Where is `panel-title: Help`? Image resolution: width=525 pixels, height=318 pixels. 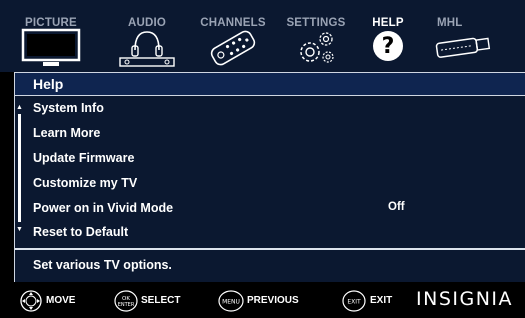 panel-title: Help is located at coordinates (48, 84).